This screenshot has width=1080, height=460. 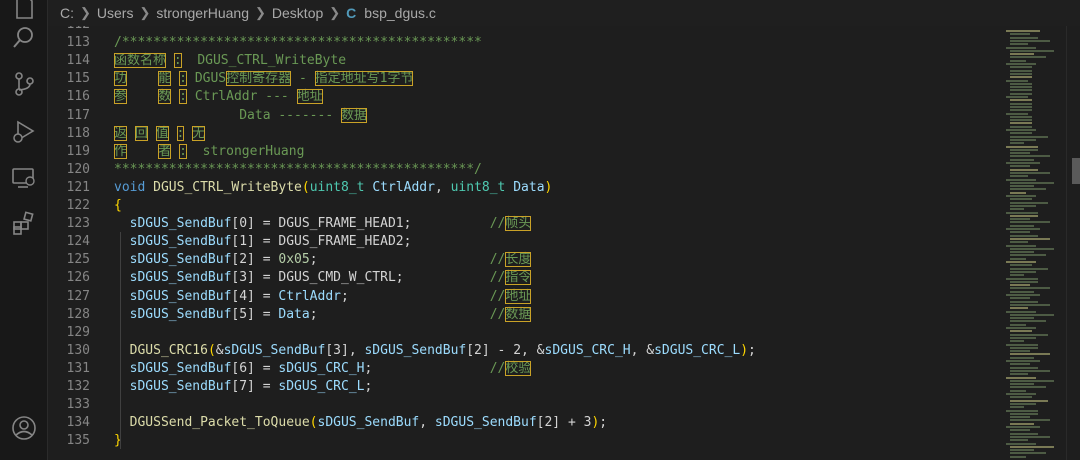 What do you see at coordinates (240, 115) in the screenshot?
I see `code-line: Data ------- 数据` at bounding box center [240, 115].